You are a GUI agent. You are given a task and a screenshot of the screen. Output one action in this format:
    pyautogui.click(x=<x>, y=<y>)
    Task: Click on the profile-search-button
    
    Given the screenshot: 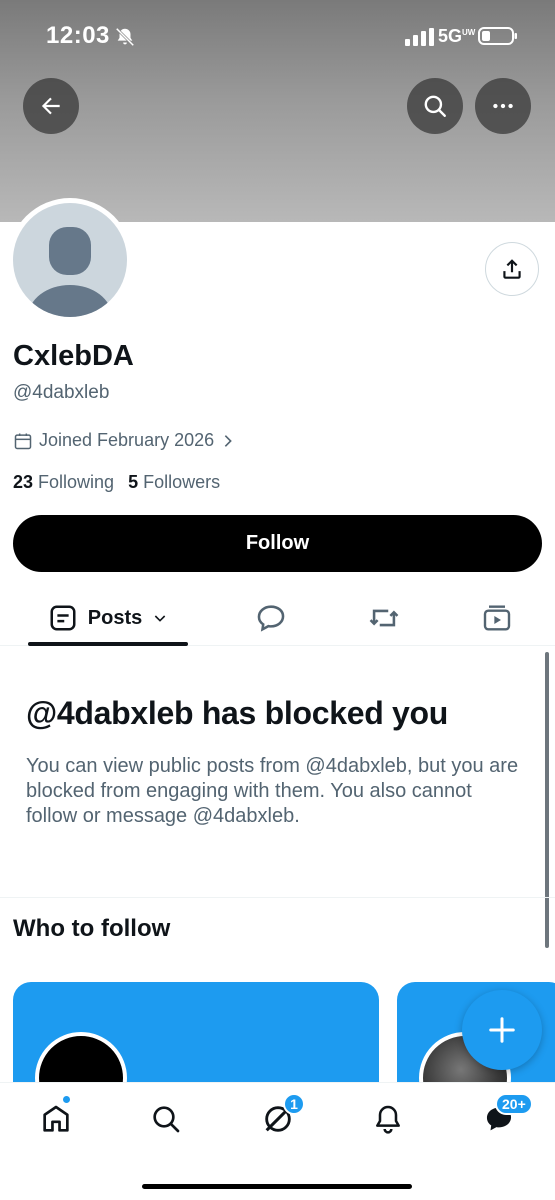 What is the action you would take?
    pyautogui.click(x=435, y=106)
    